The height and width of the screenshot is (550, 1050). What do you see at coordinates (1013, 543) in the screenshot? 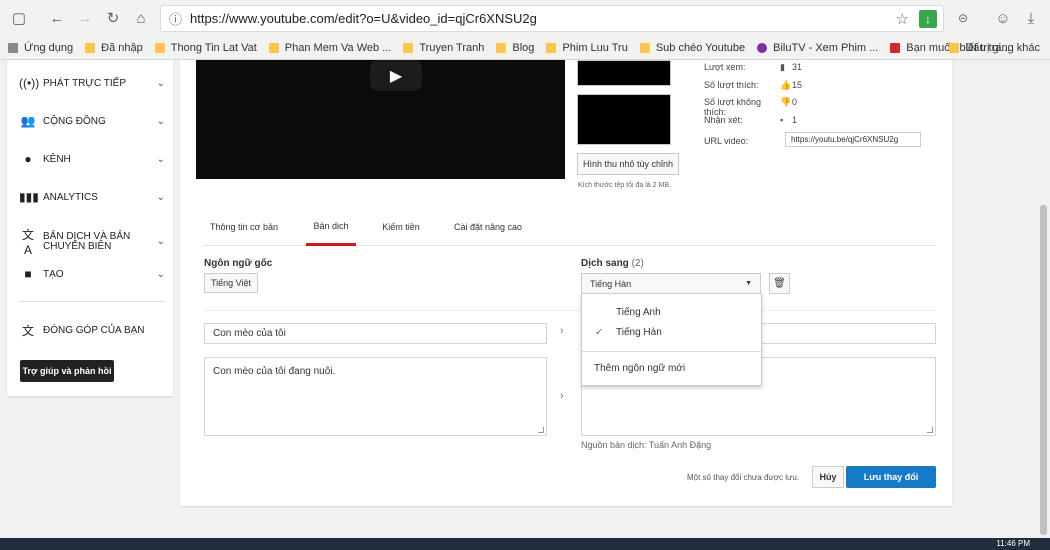
I see `clock: 11:46 PM` at bounding box center [1013, 543].